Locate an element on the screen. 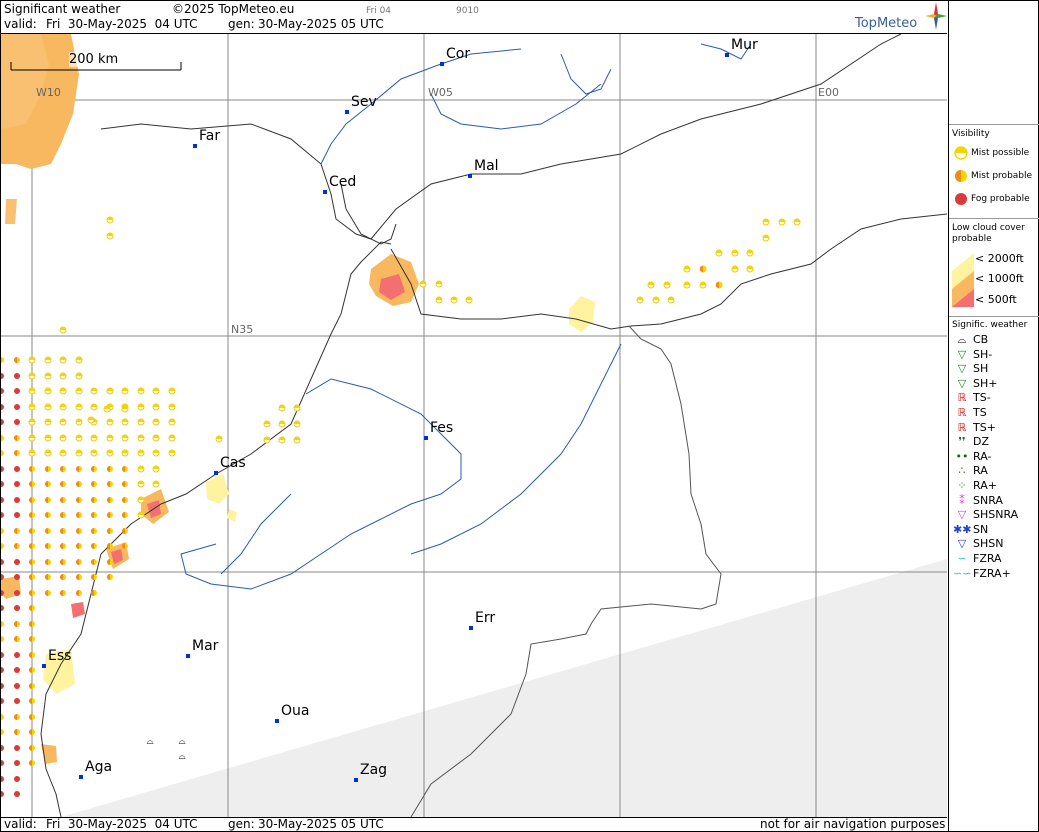 This screenshot has height=832, width=1039. sig-label: SHSNRA is located at coordinates (996, 515).